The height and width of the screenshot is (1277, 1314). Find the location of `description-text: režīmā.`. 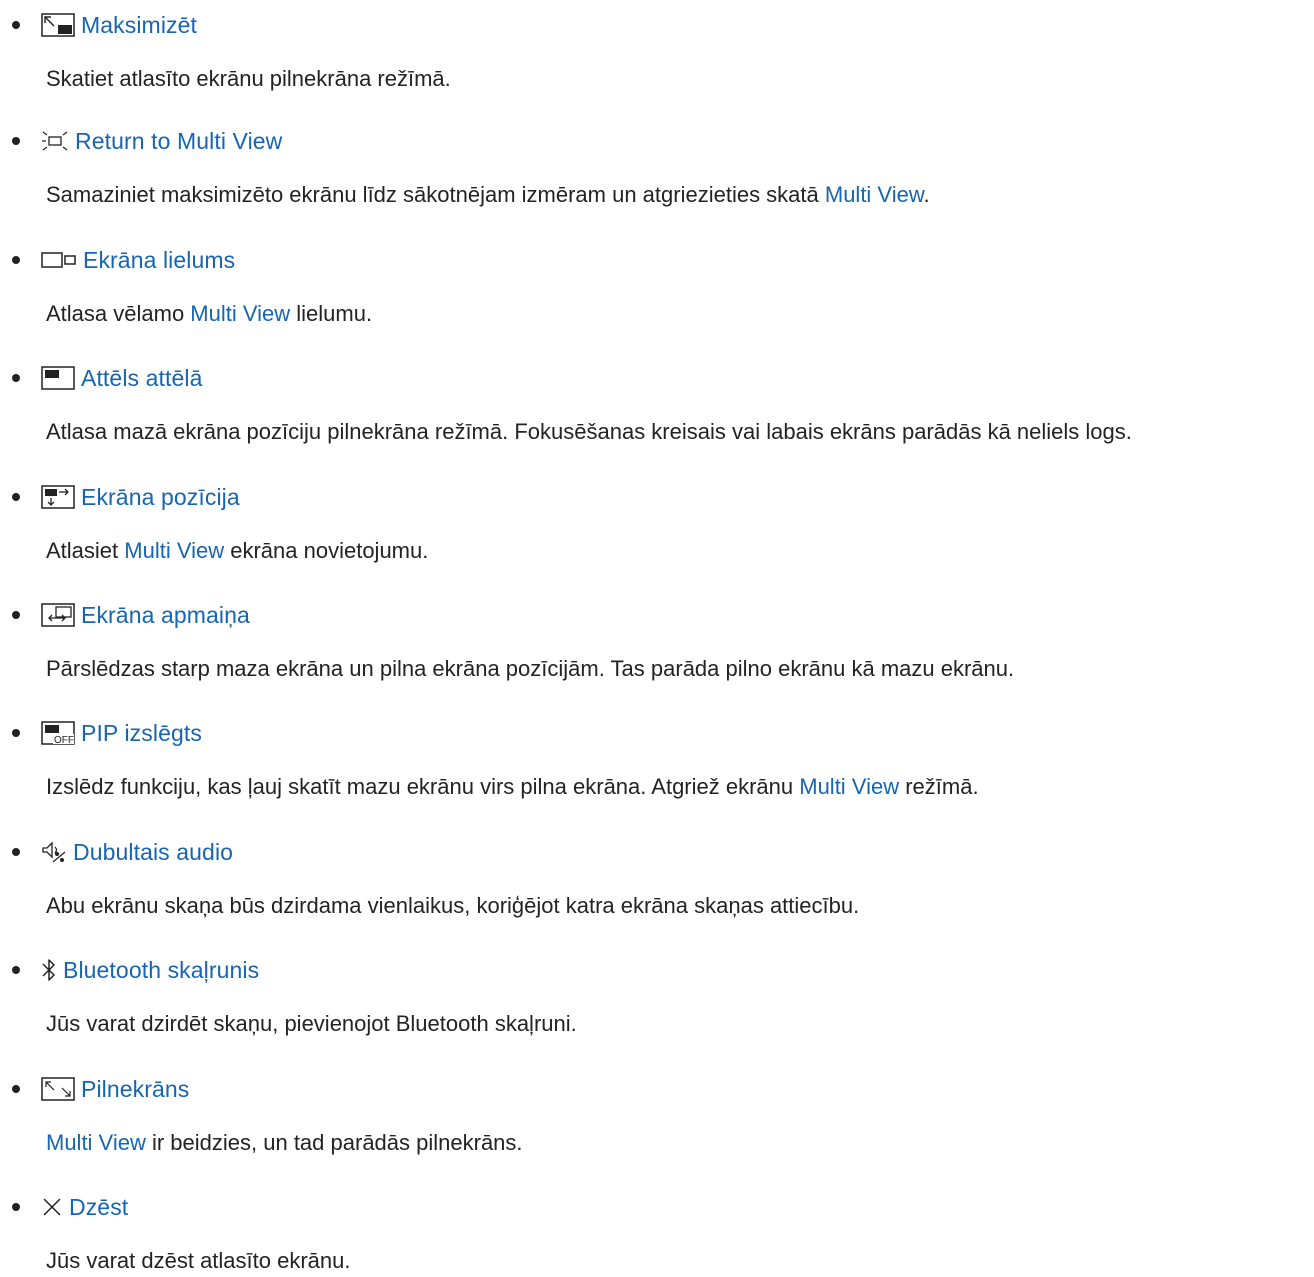

description-text: režīmā. is located at coordinates (939, 786).